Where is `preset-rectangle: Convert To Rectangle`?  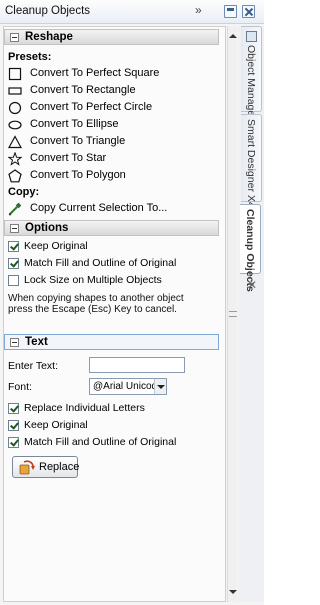 preset-rectangle: Convert To Rectangle is located at coordinates (113, 91).